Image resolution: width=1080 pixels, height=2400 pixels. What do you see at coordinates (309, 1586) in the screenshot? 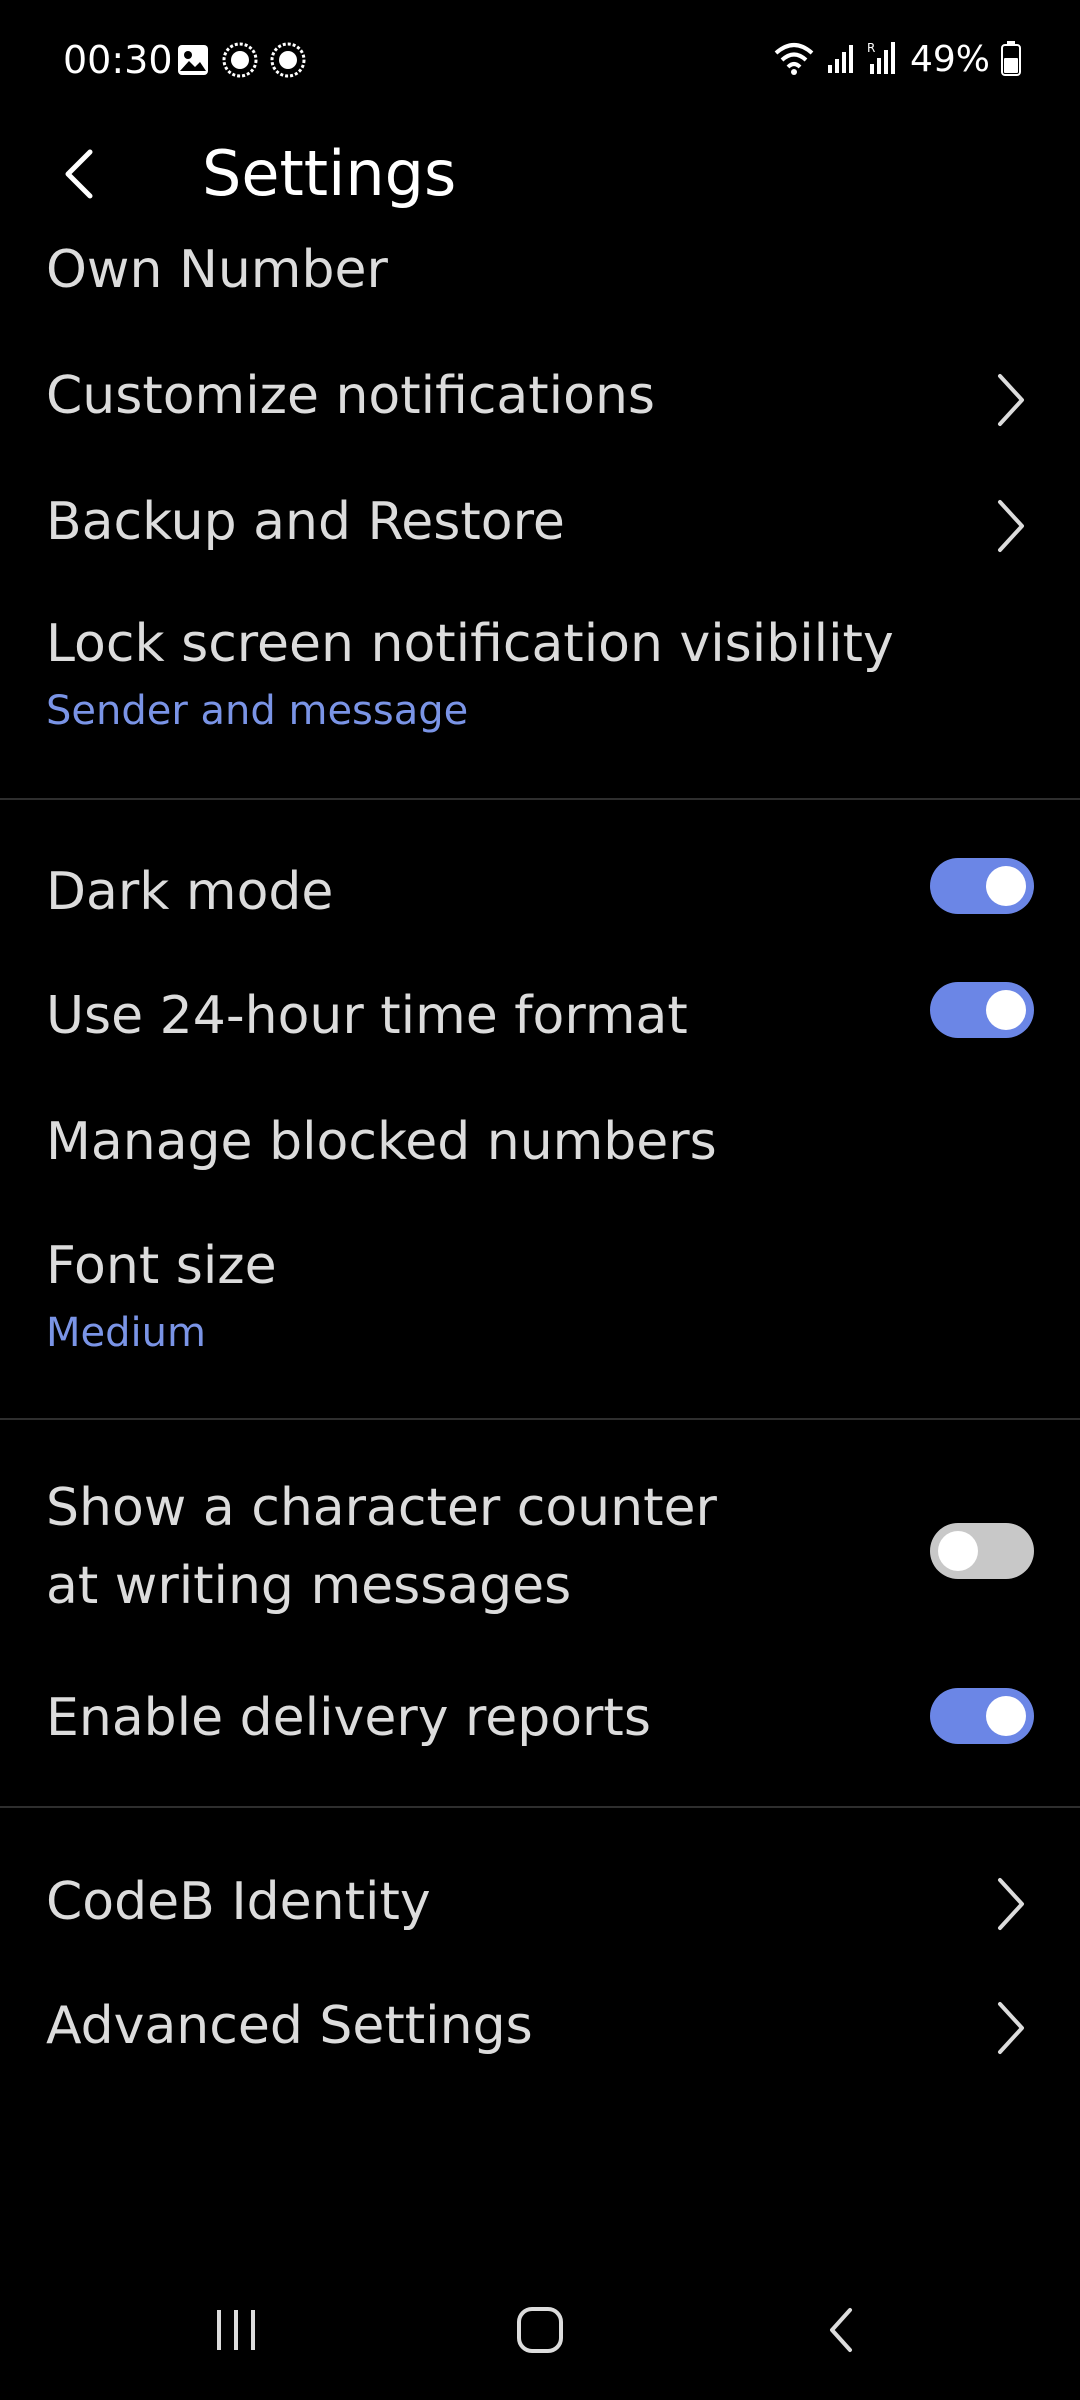
I see `setting-label-line2: at writing messages` at bounding box center [309, 1586].